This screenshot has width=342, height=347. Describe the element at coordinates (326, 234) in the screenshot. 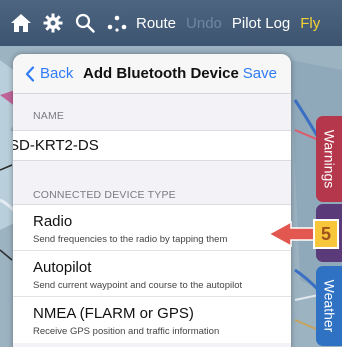

I see `callout-number-badge: 5` at that location.